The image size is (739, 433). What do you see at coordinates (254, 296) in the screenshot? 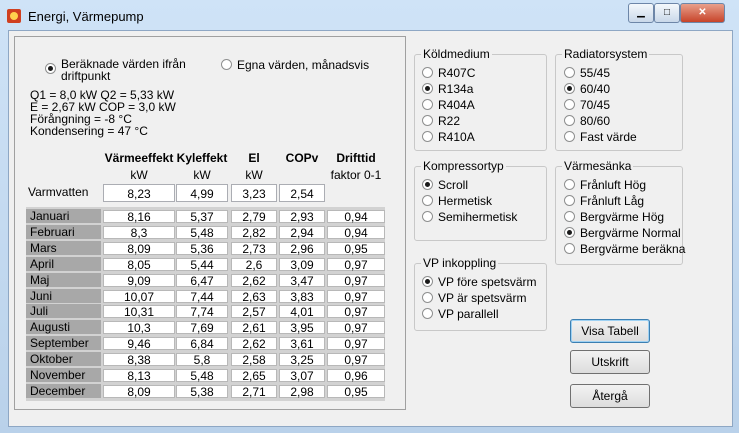
I see `month-value-cell: 2,63` at bounding box center [254, 296].